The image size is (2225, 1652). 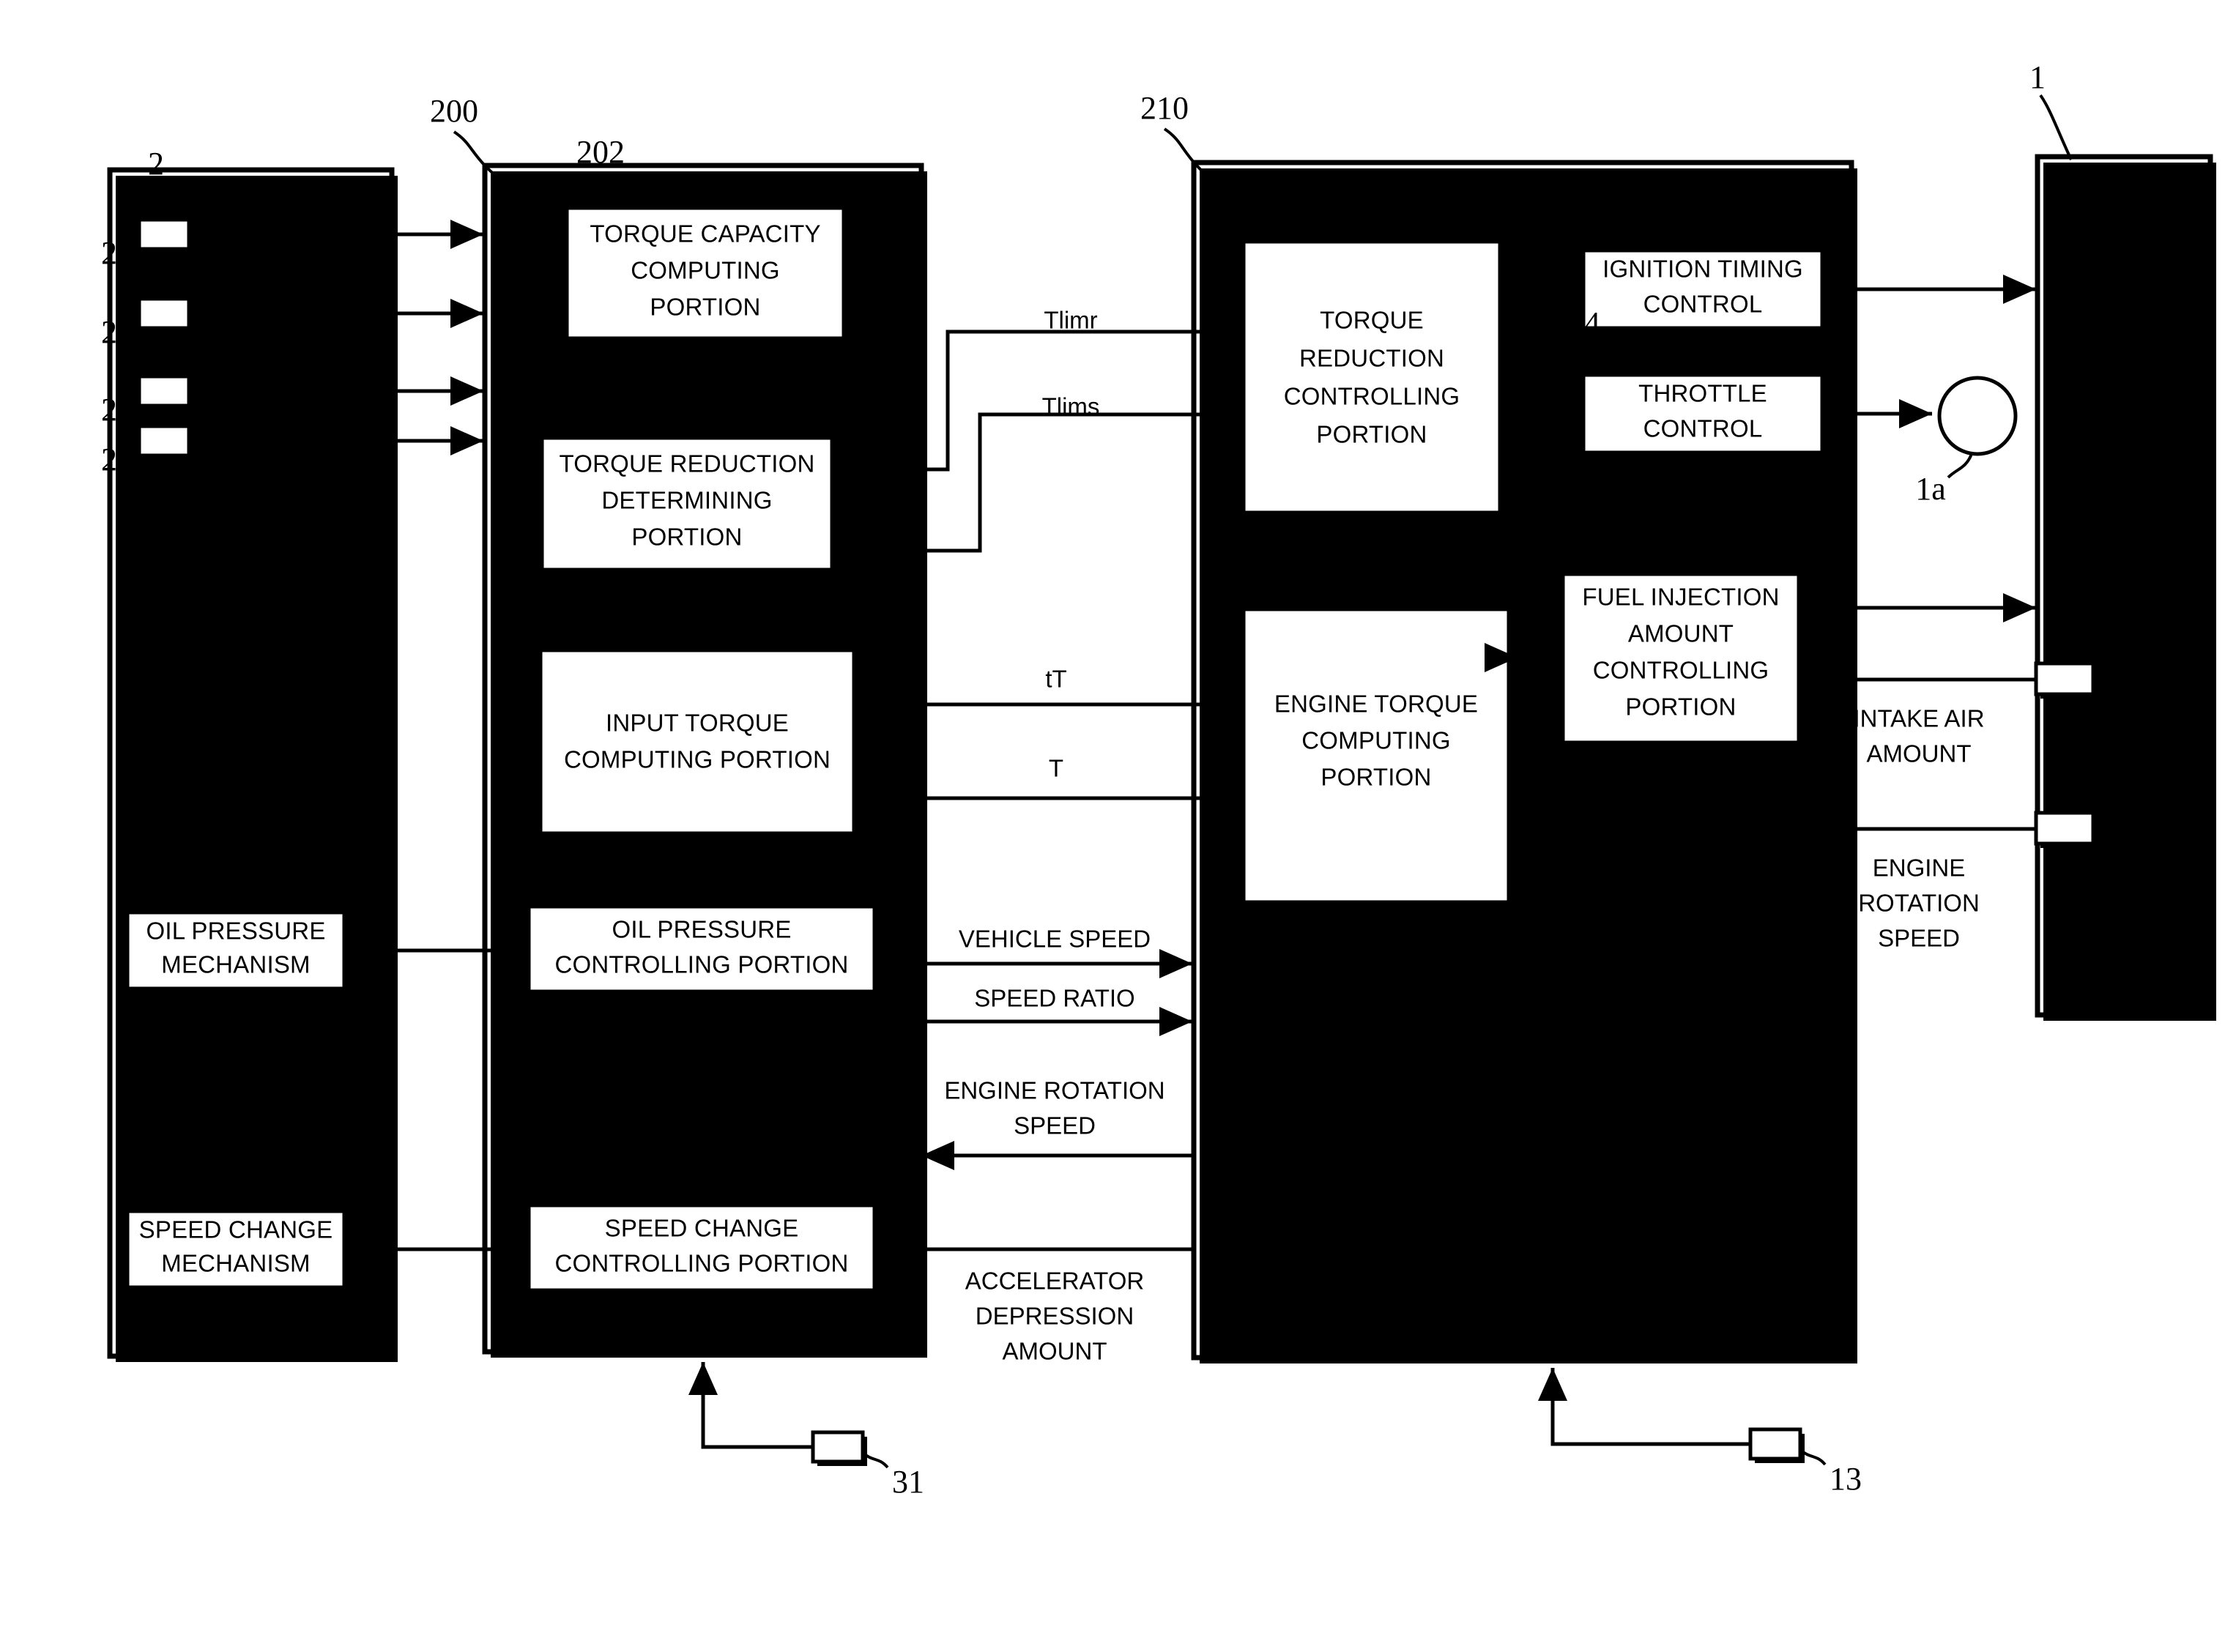 I want to click on engine-title: ENGINE, so click(x=2124, y=584).